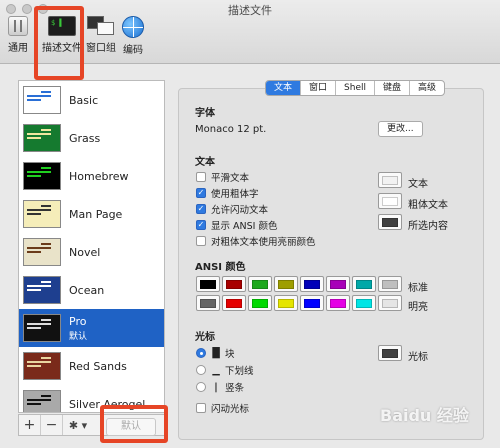 This screenshot has width=500, height=448. Describe the element at coordinates (227, 193) in the screenshot. I see `bold-fonts-checkbox: ✓ 使用粗体字` at that location.